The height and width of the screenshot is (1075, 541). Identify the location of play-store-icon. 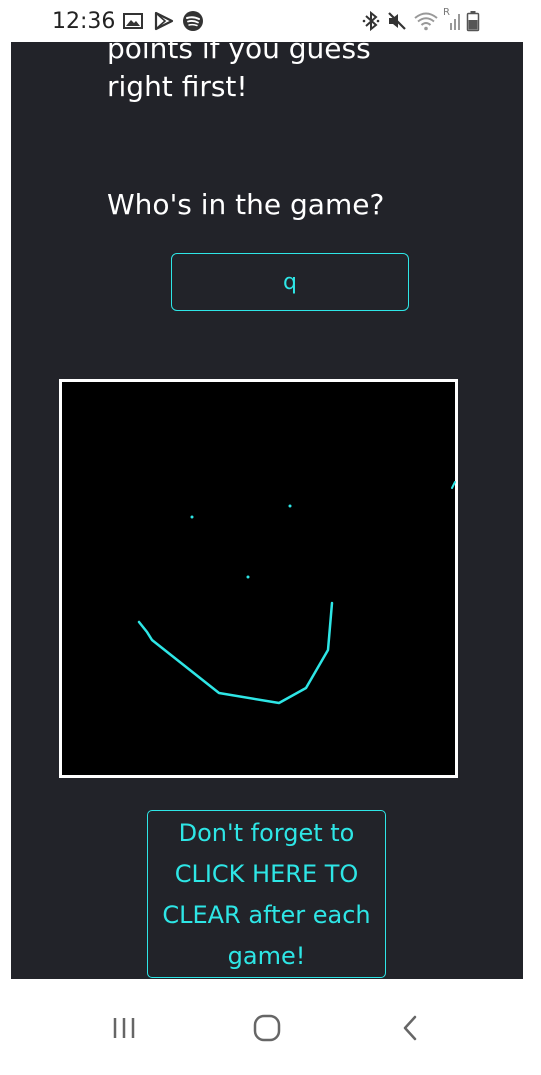
(164, 21).